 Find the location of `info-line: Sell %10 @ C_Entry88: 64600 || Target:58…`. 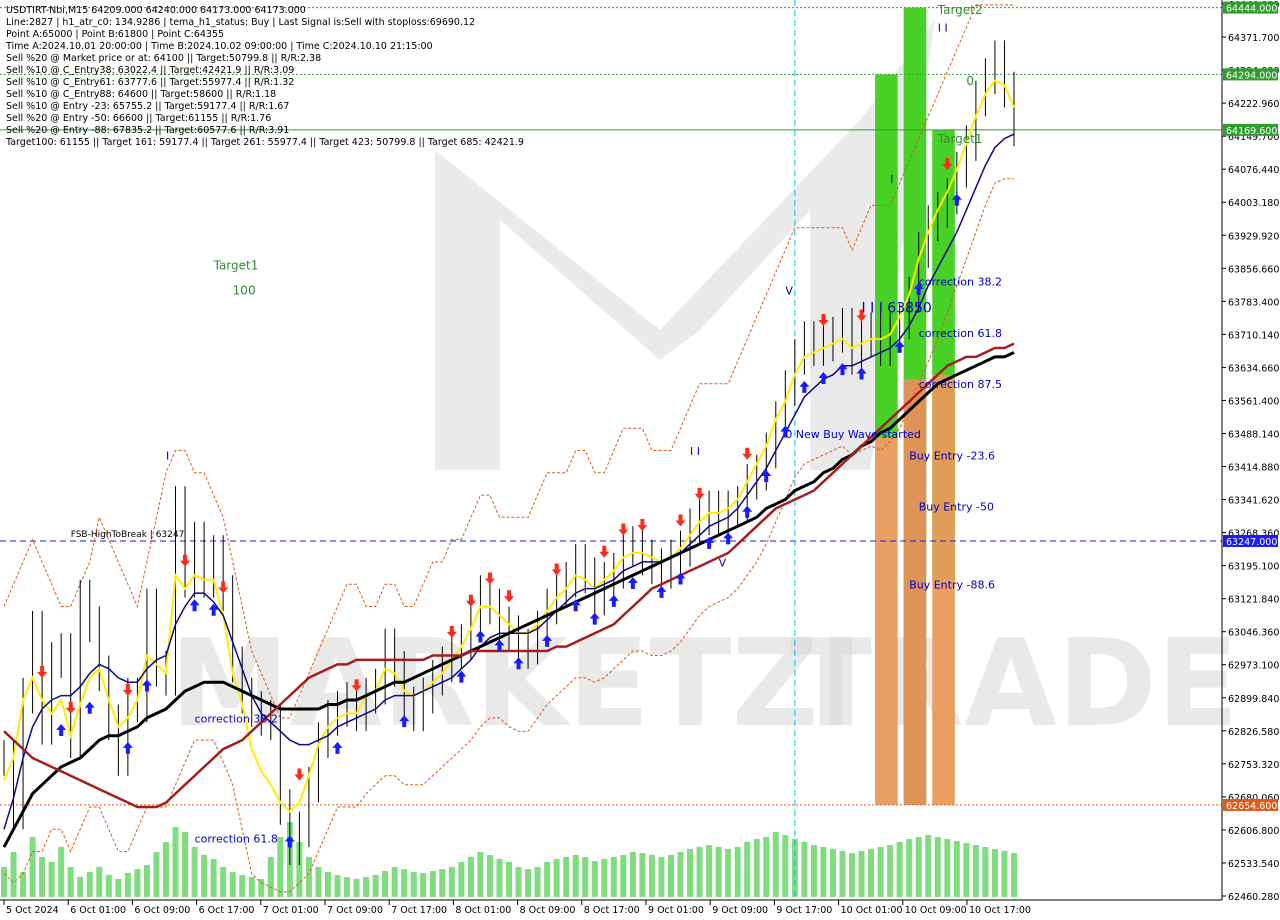

info-line: Sell %10 @ C_Entry88: 64600 || Target:58… is located at coordinates (141, 94).